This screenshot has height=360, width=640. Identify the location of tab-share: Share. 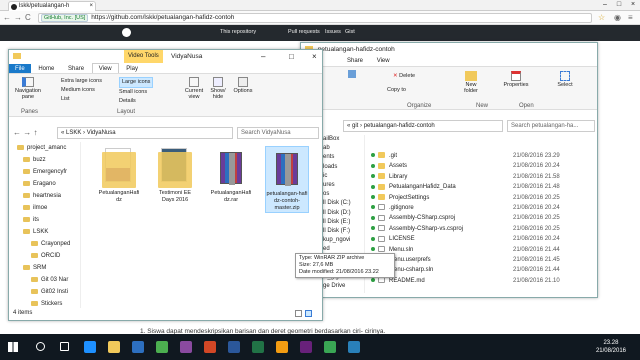
(355, 61).